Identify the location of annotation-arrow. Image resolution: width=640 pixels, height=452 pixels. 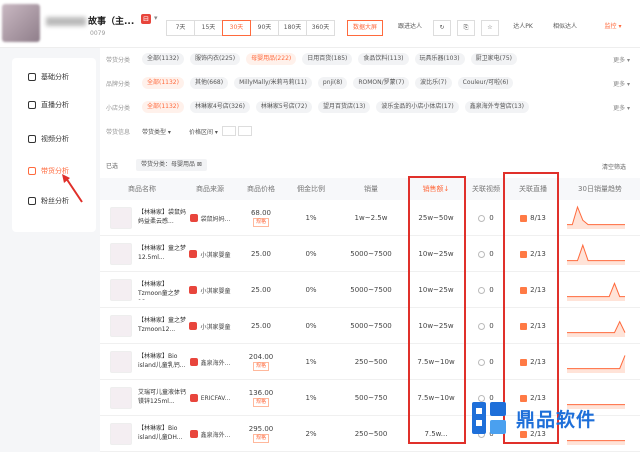
(72, 188).